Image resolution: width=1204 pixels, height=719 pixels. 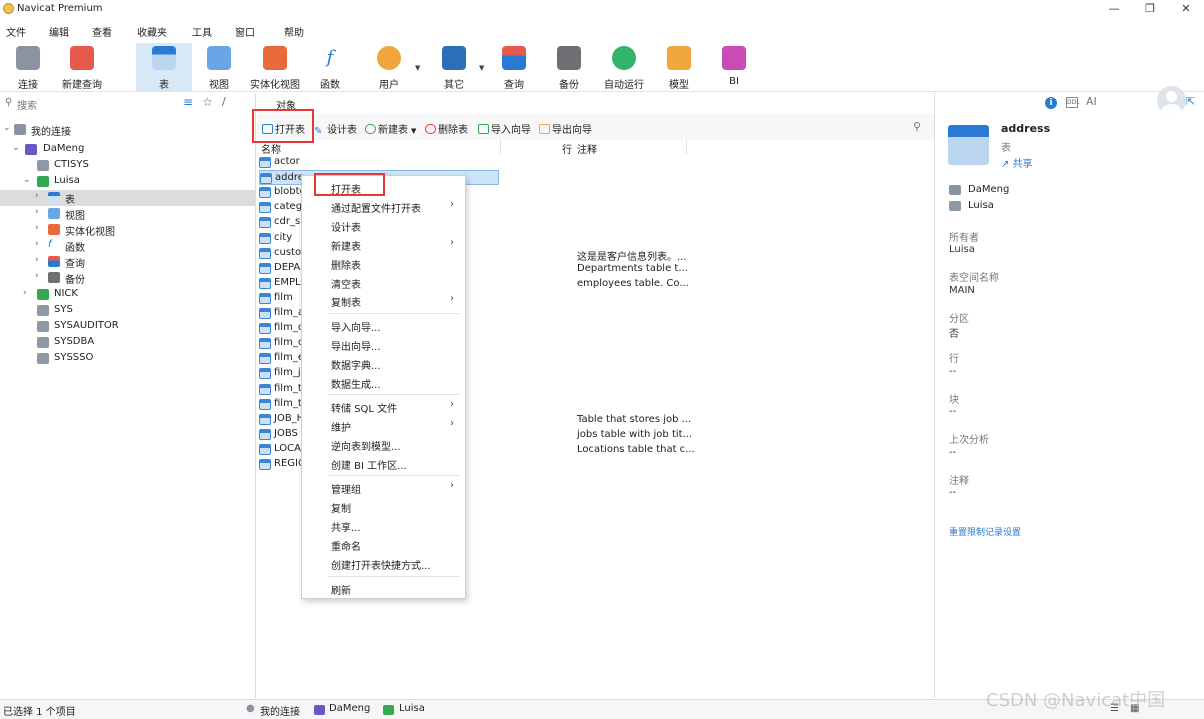 What do you see at coordinates (102, 31) in the screenshot?
I see `menu-view: 查看` at bounding box center [102, 31].